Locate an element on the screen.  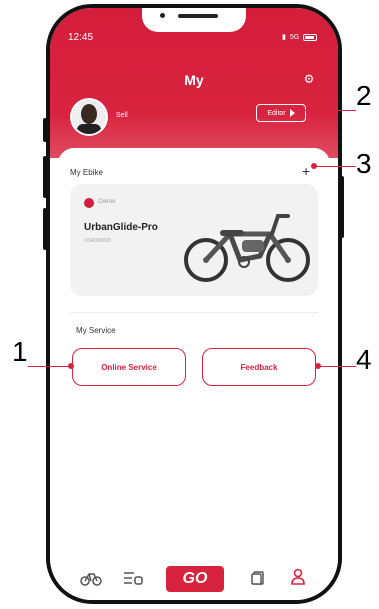
ebike-image-icon is located at coordinates (247, 248).